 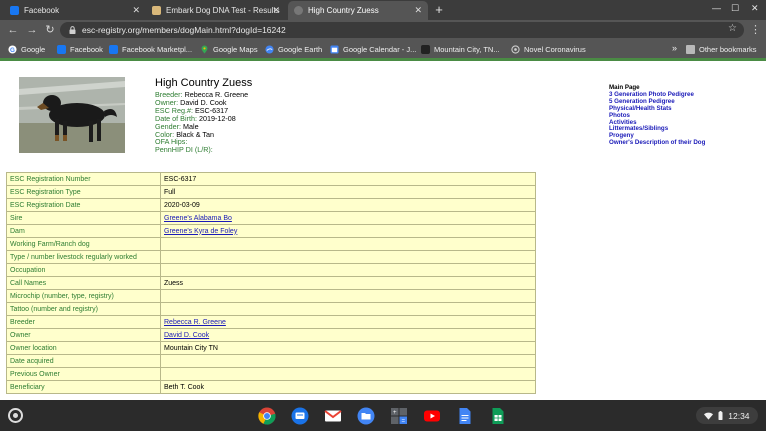 What do you see at coordinates (366, 416) in the screenshot?
I see `files-icon` at bounding box center [366, 416].